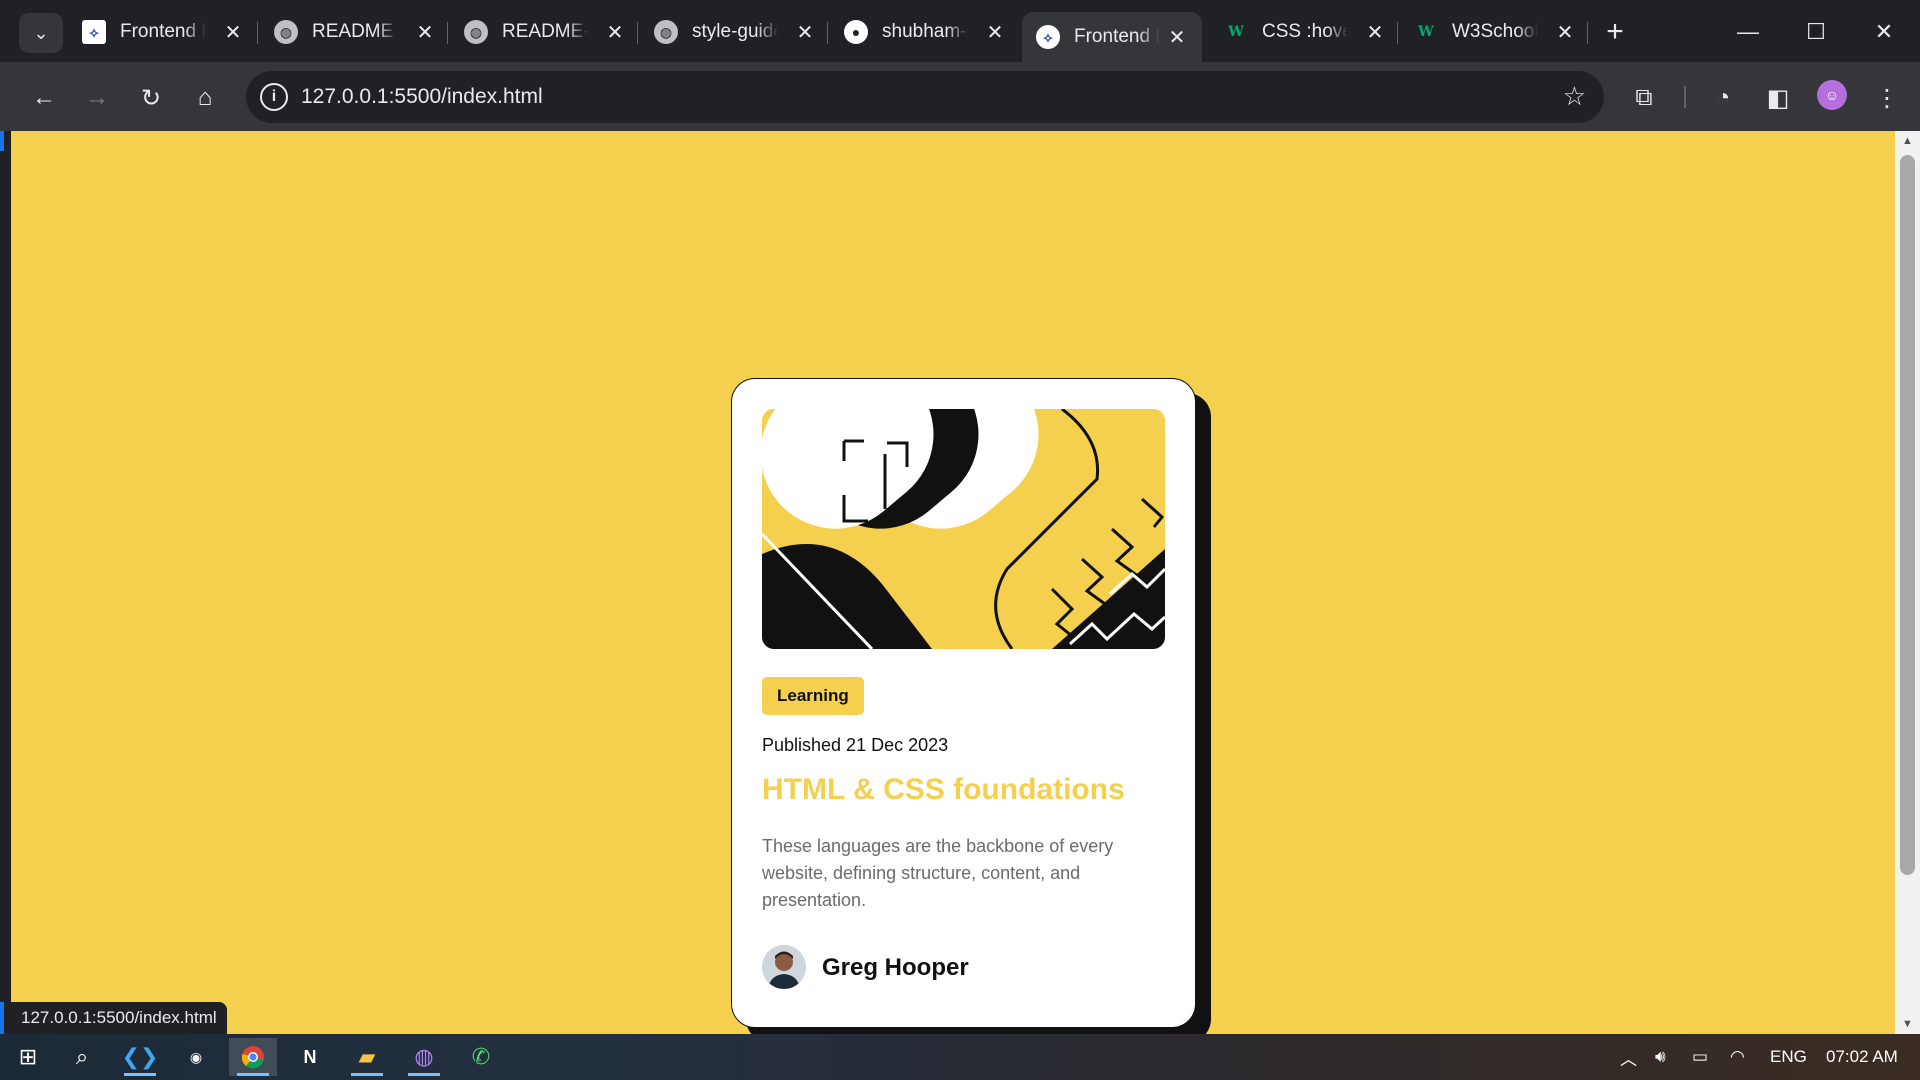  Describe the element at coordinates (196, 1057) in the screenshot. I see `app-icon: ◉` at that location.